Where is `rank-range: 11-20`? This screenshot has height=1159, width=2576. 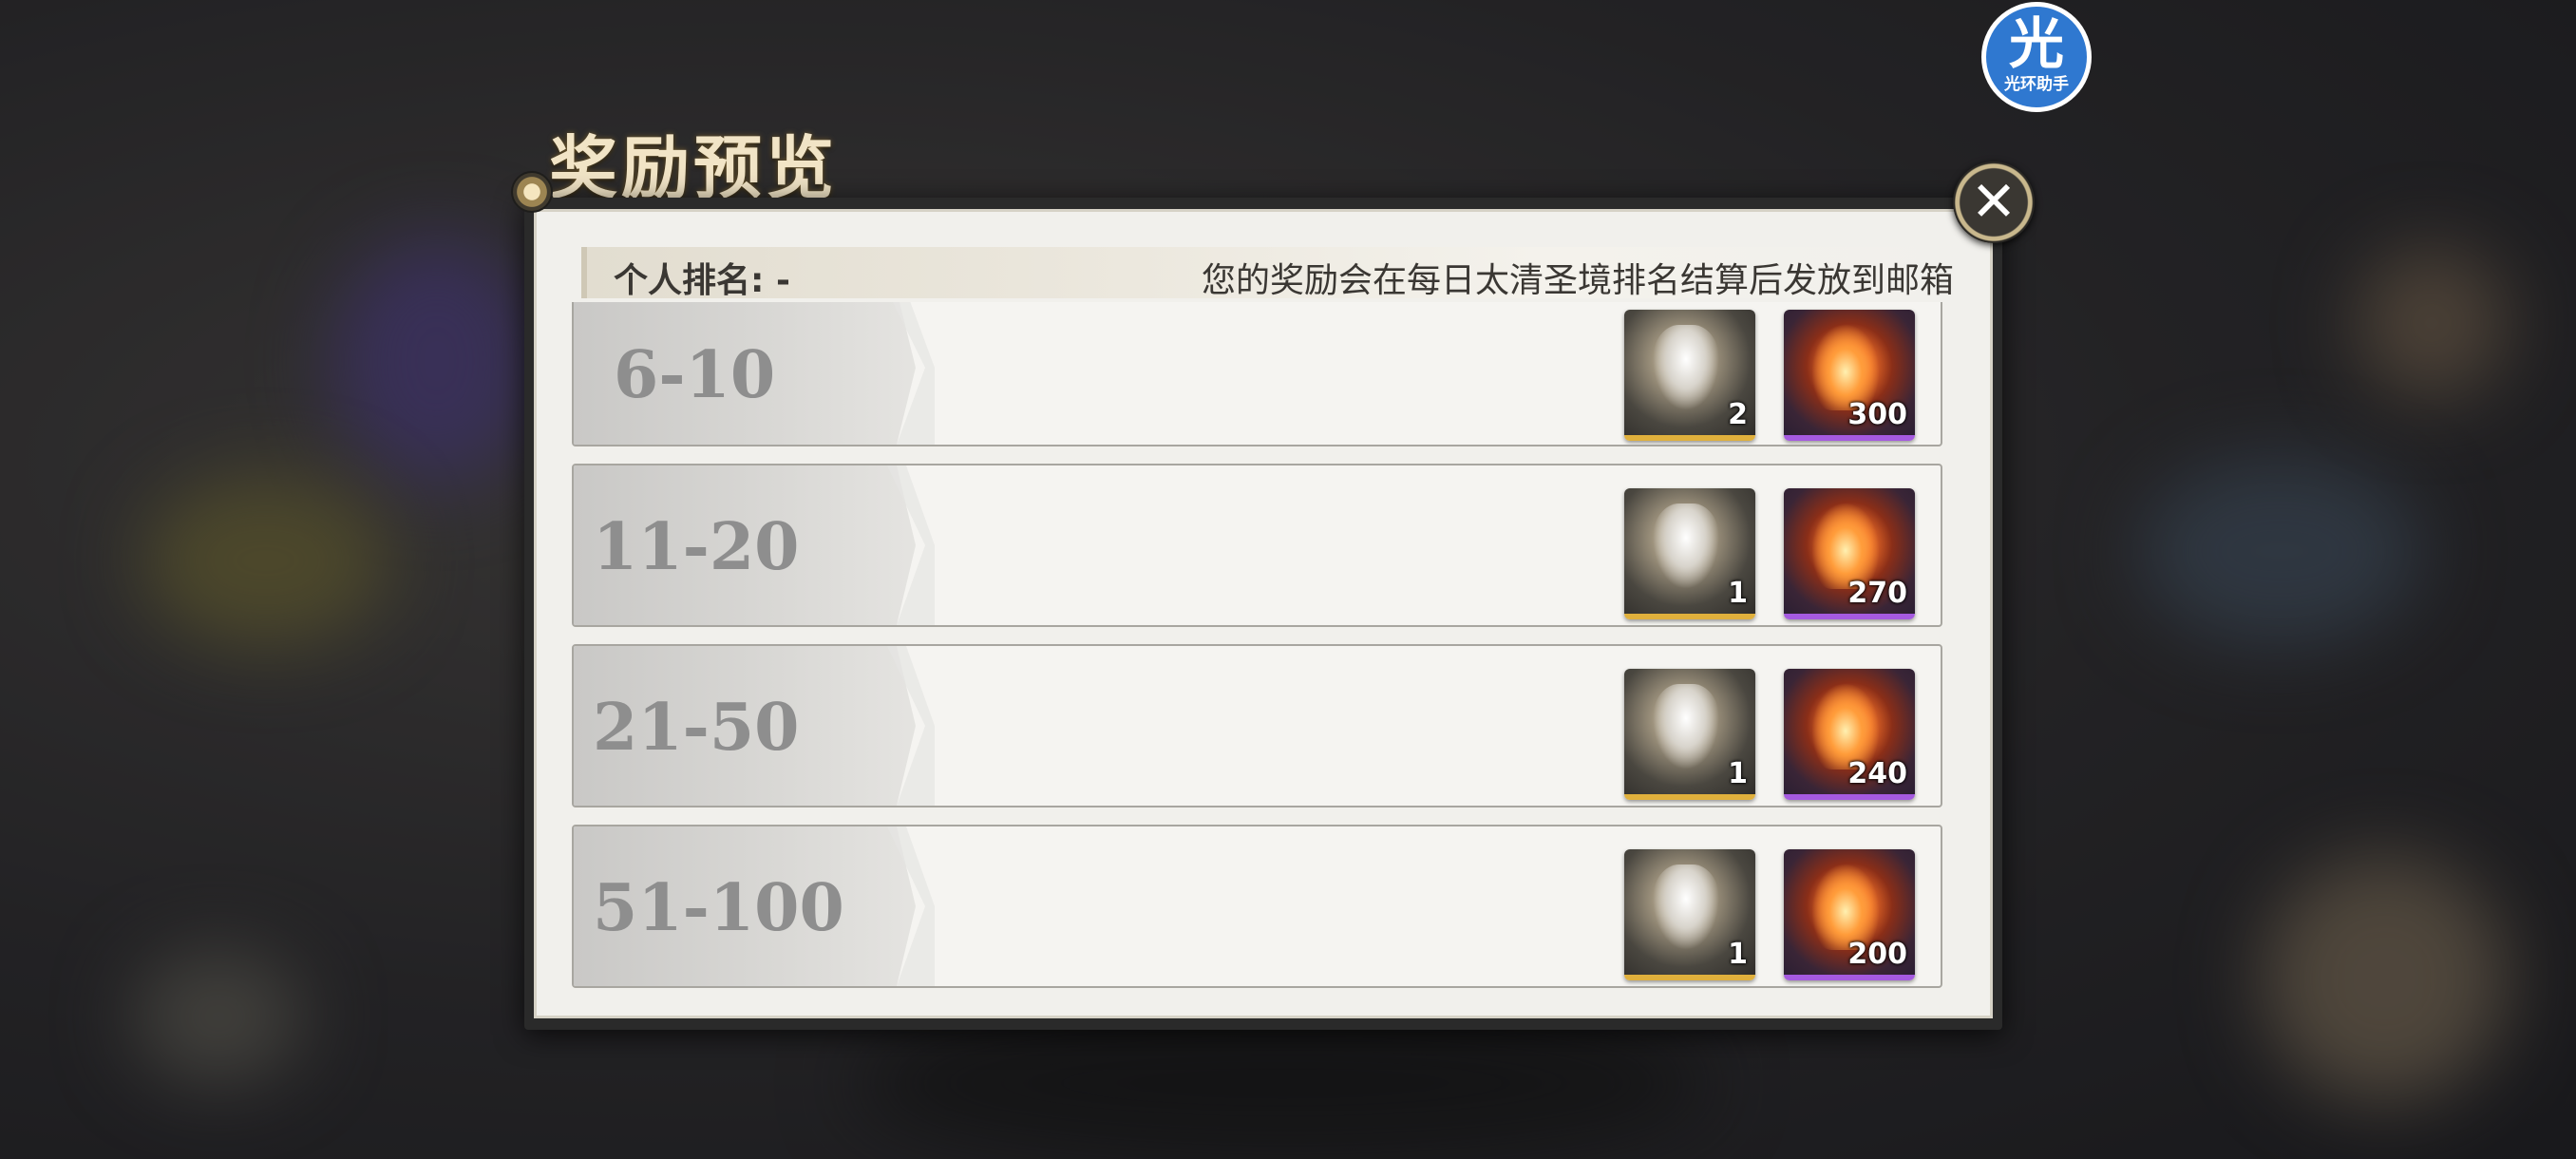
rank-range: 11-20 is located at coordinates (696, 547).